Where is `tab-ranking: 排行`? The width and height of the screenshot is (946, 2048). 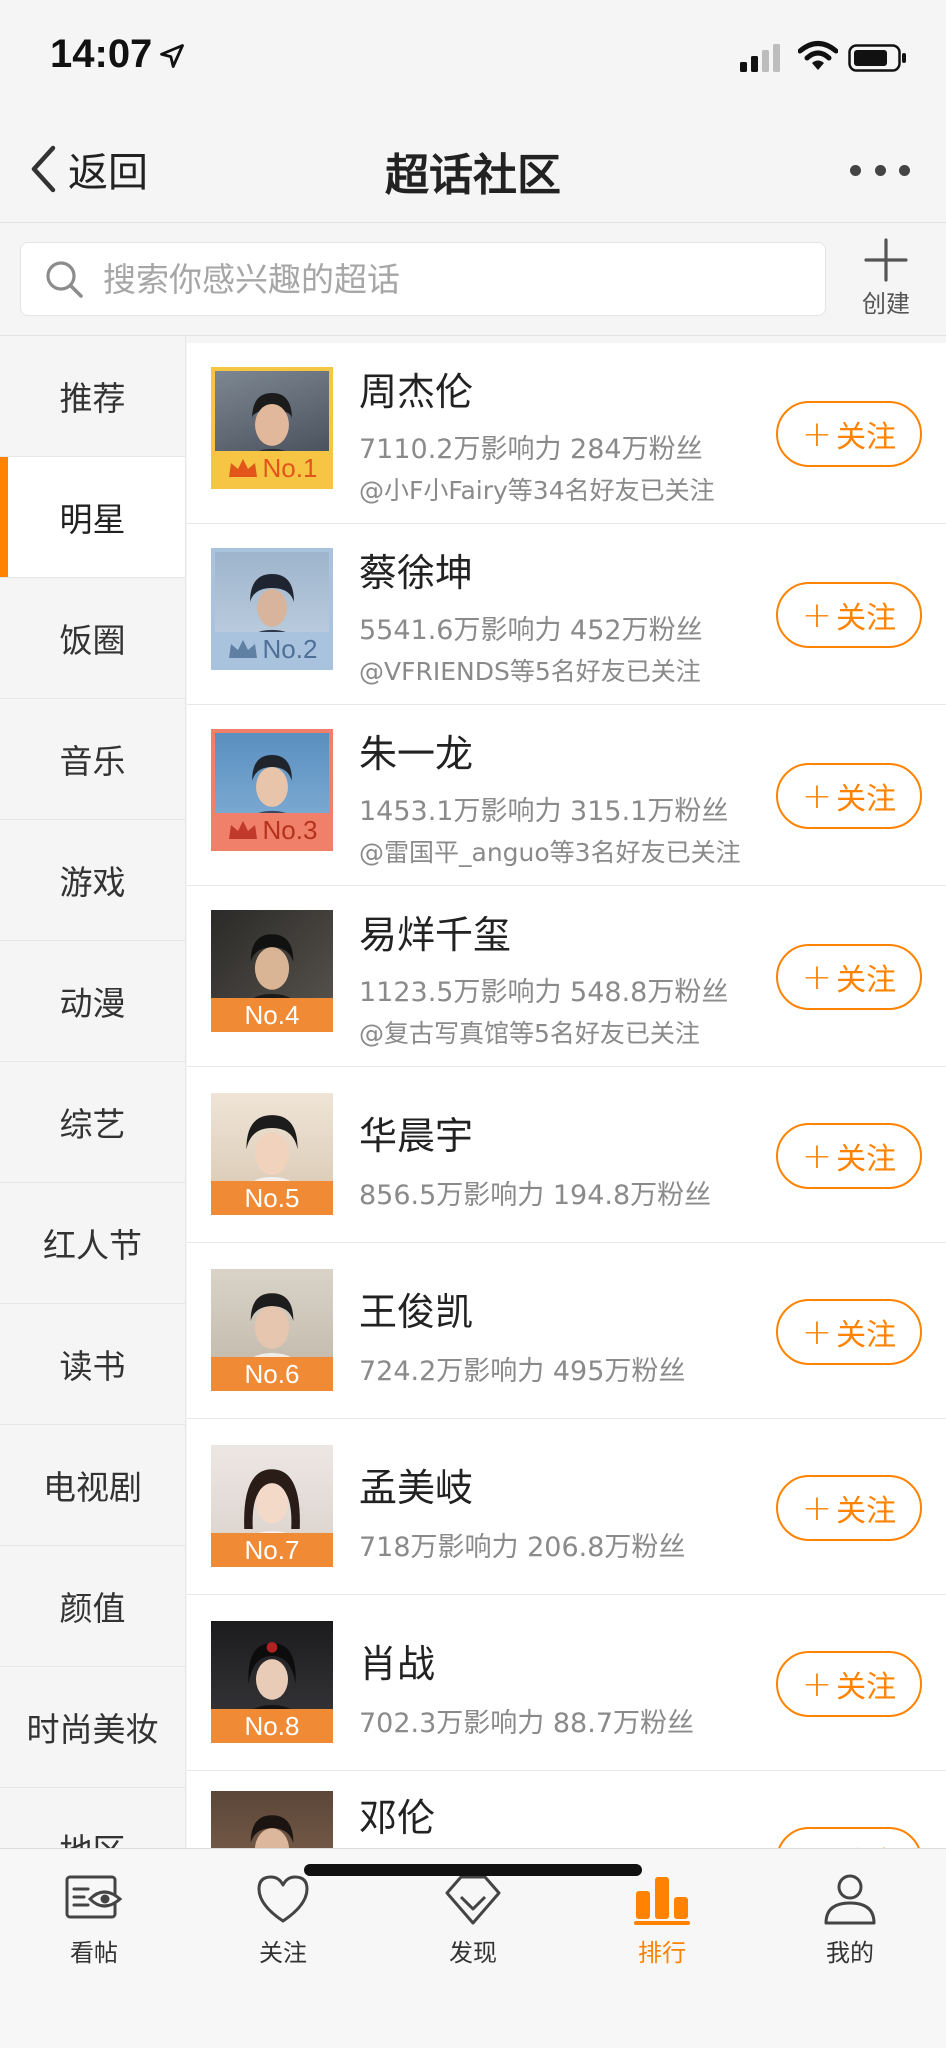
tab-ranking: 排行 is located at coordinates (662, 1926).